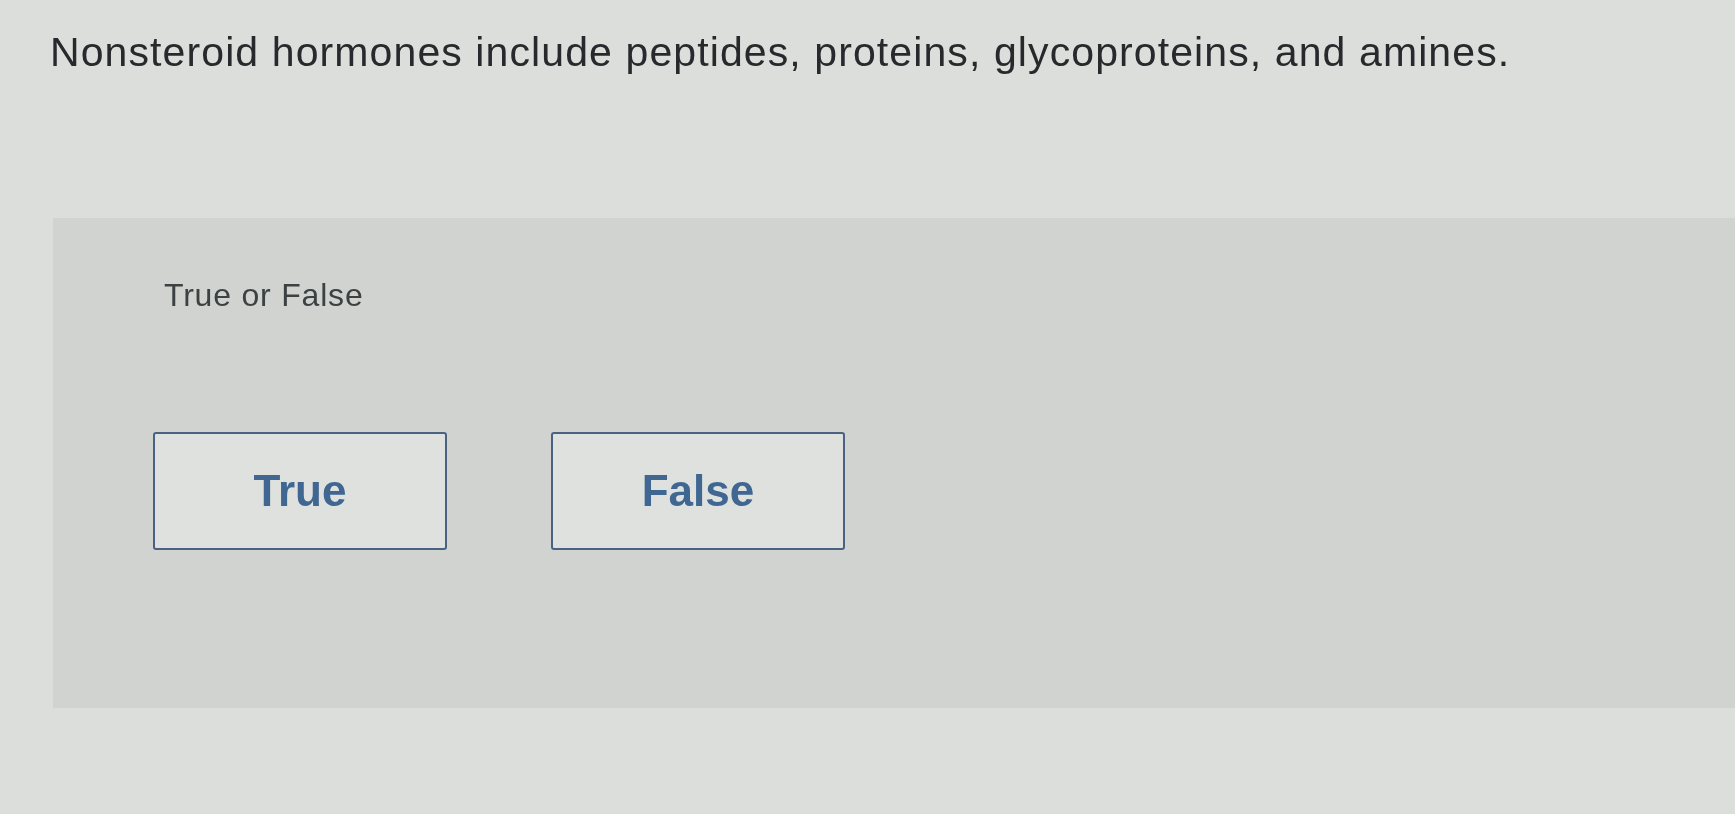  What do you see at coordinates (300, 491) in the screenshot?
I see `answer-option-button: True` at bounding box center [300, 491].